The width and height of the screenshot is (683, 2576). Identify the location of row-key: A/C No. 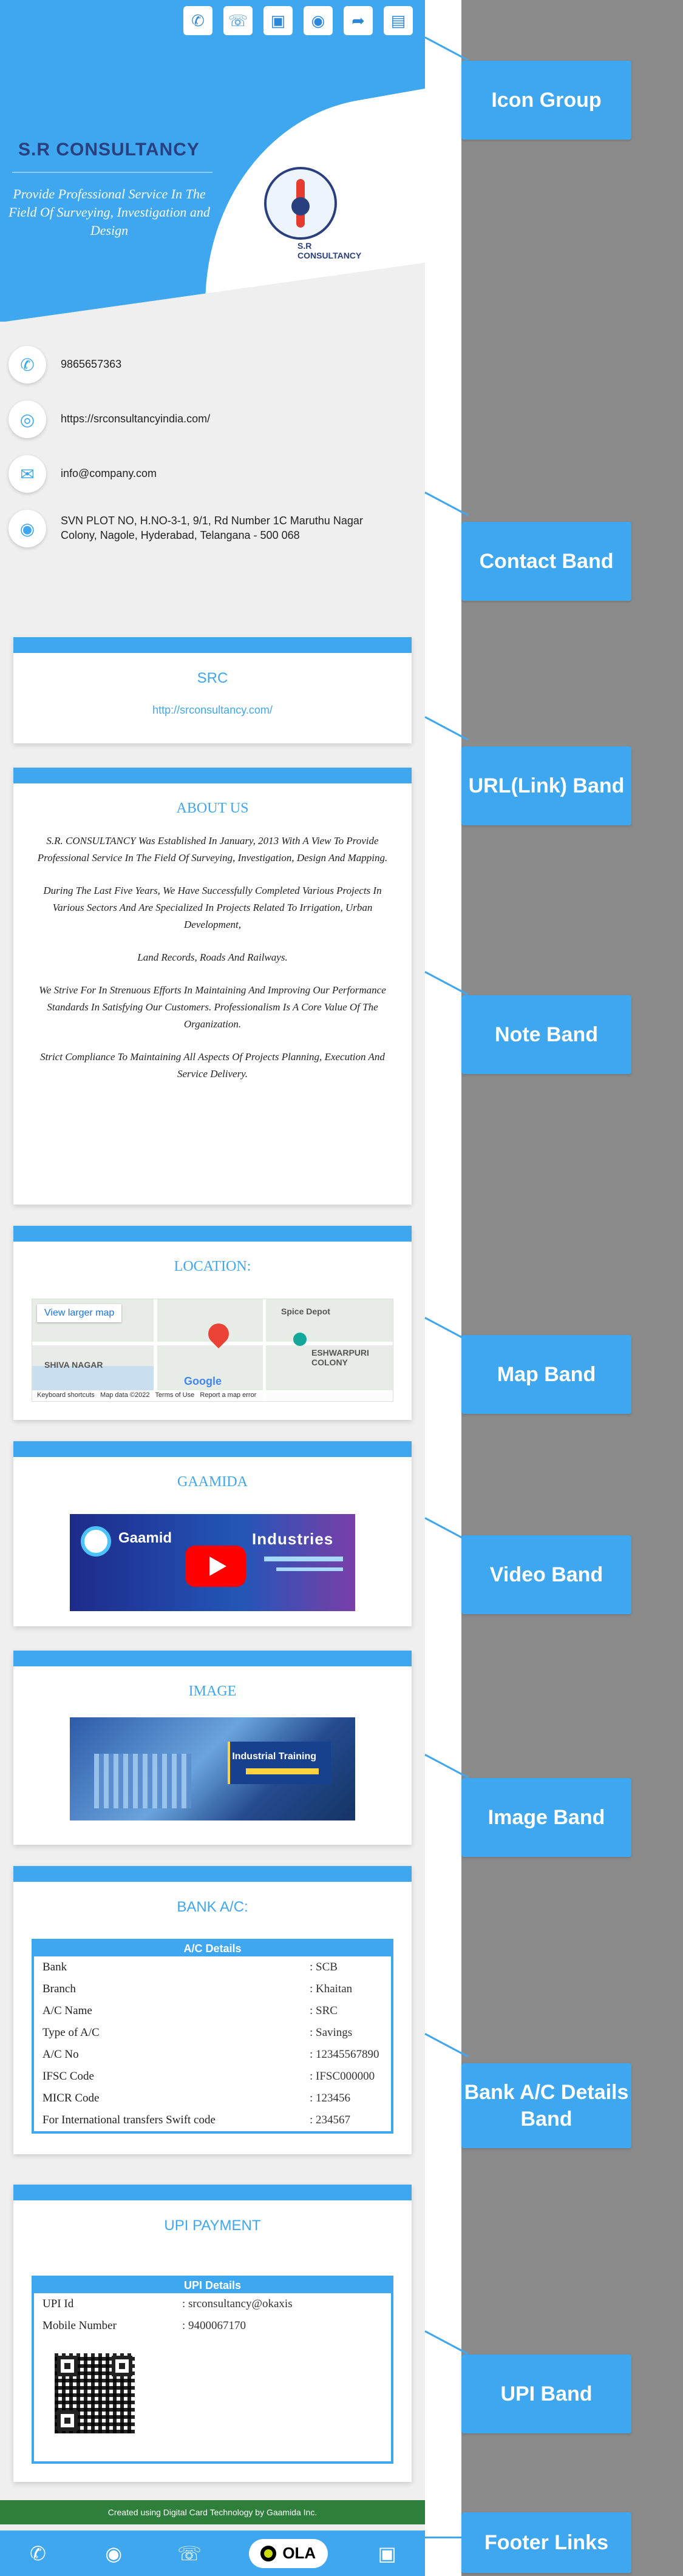
(61, 2054).